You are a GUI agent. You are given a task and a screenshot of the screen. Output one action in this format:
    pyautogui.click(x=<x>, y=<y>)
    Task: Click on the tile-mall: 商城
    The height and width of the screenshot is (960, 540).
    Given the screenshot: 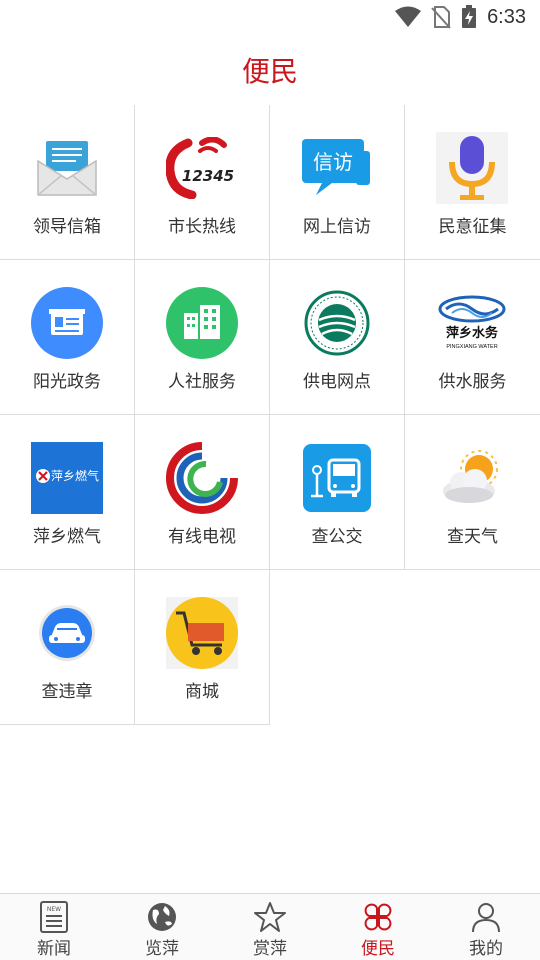 What is the action you would take?
    pyautogui.click(x=202, y=647)
    